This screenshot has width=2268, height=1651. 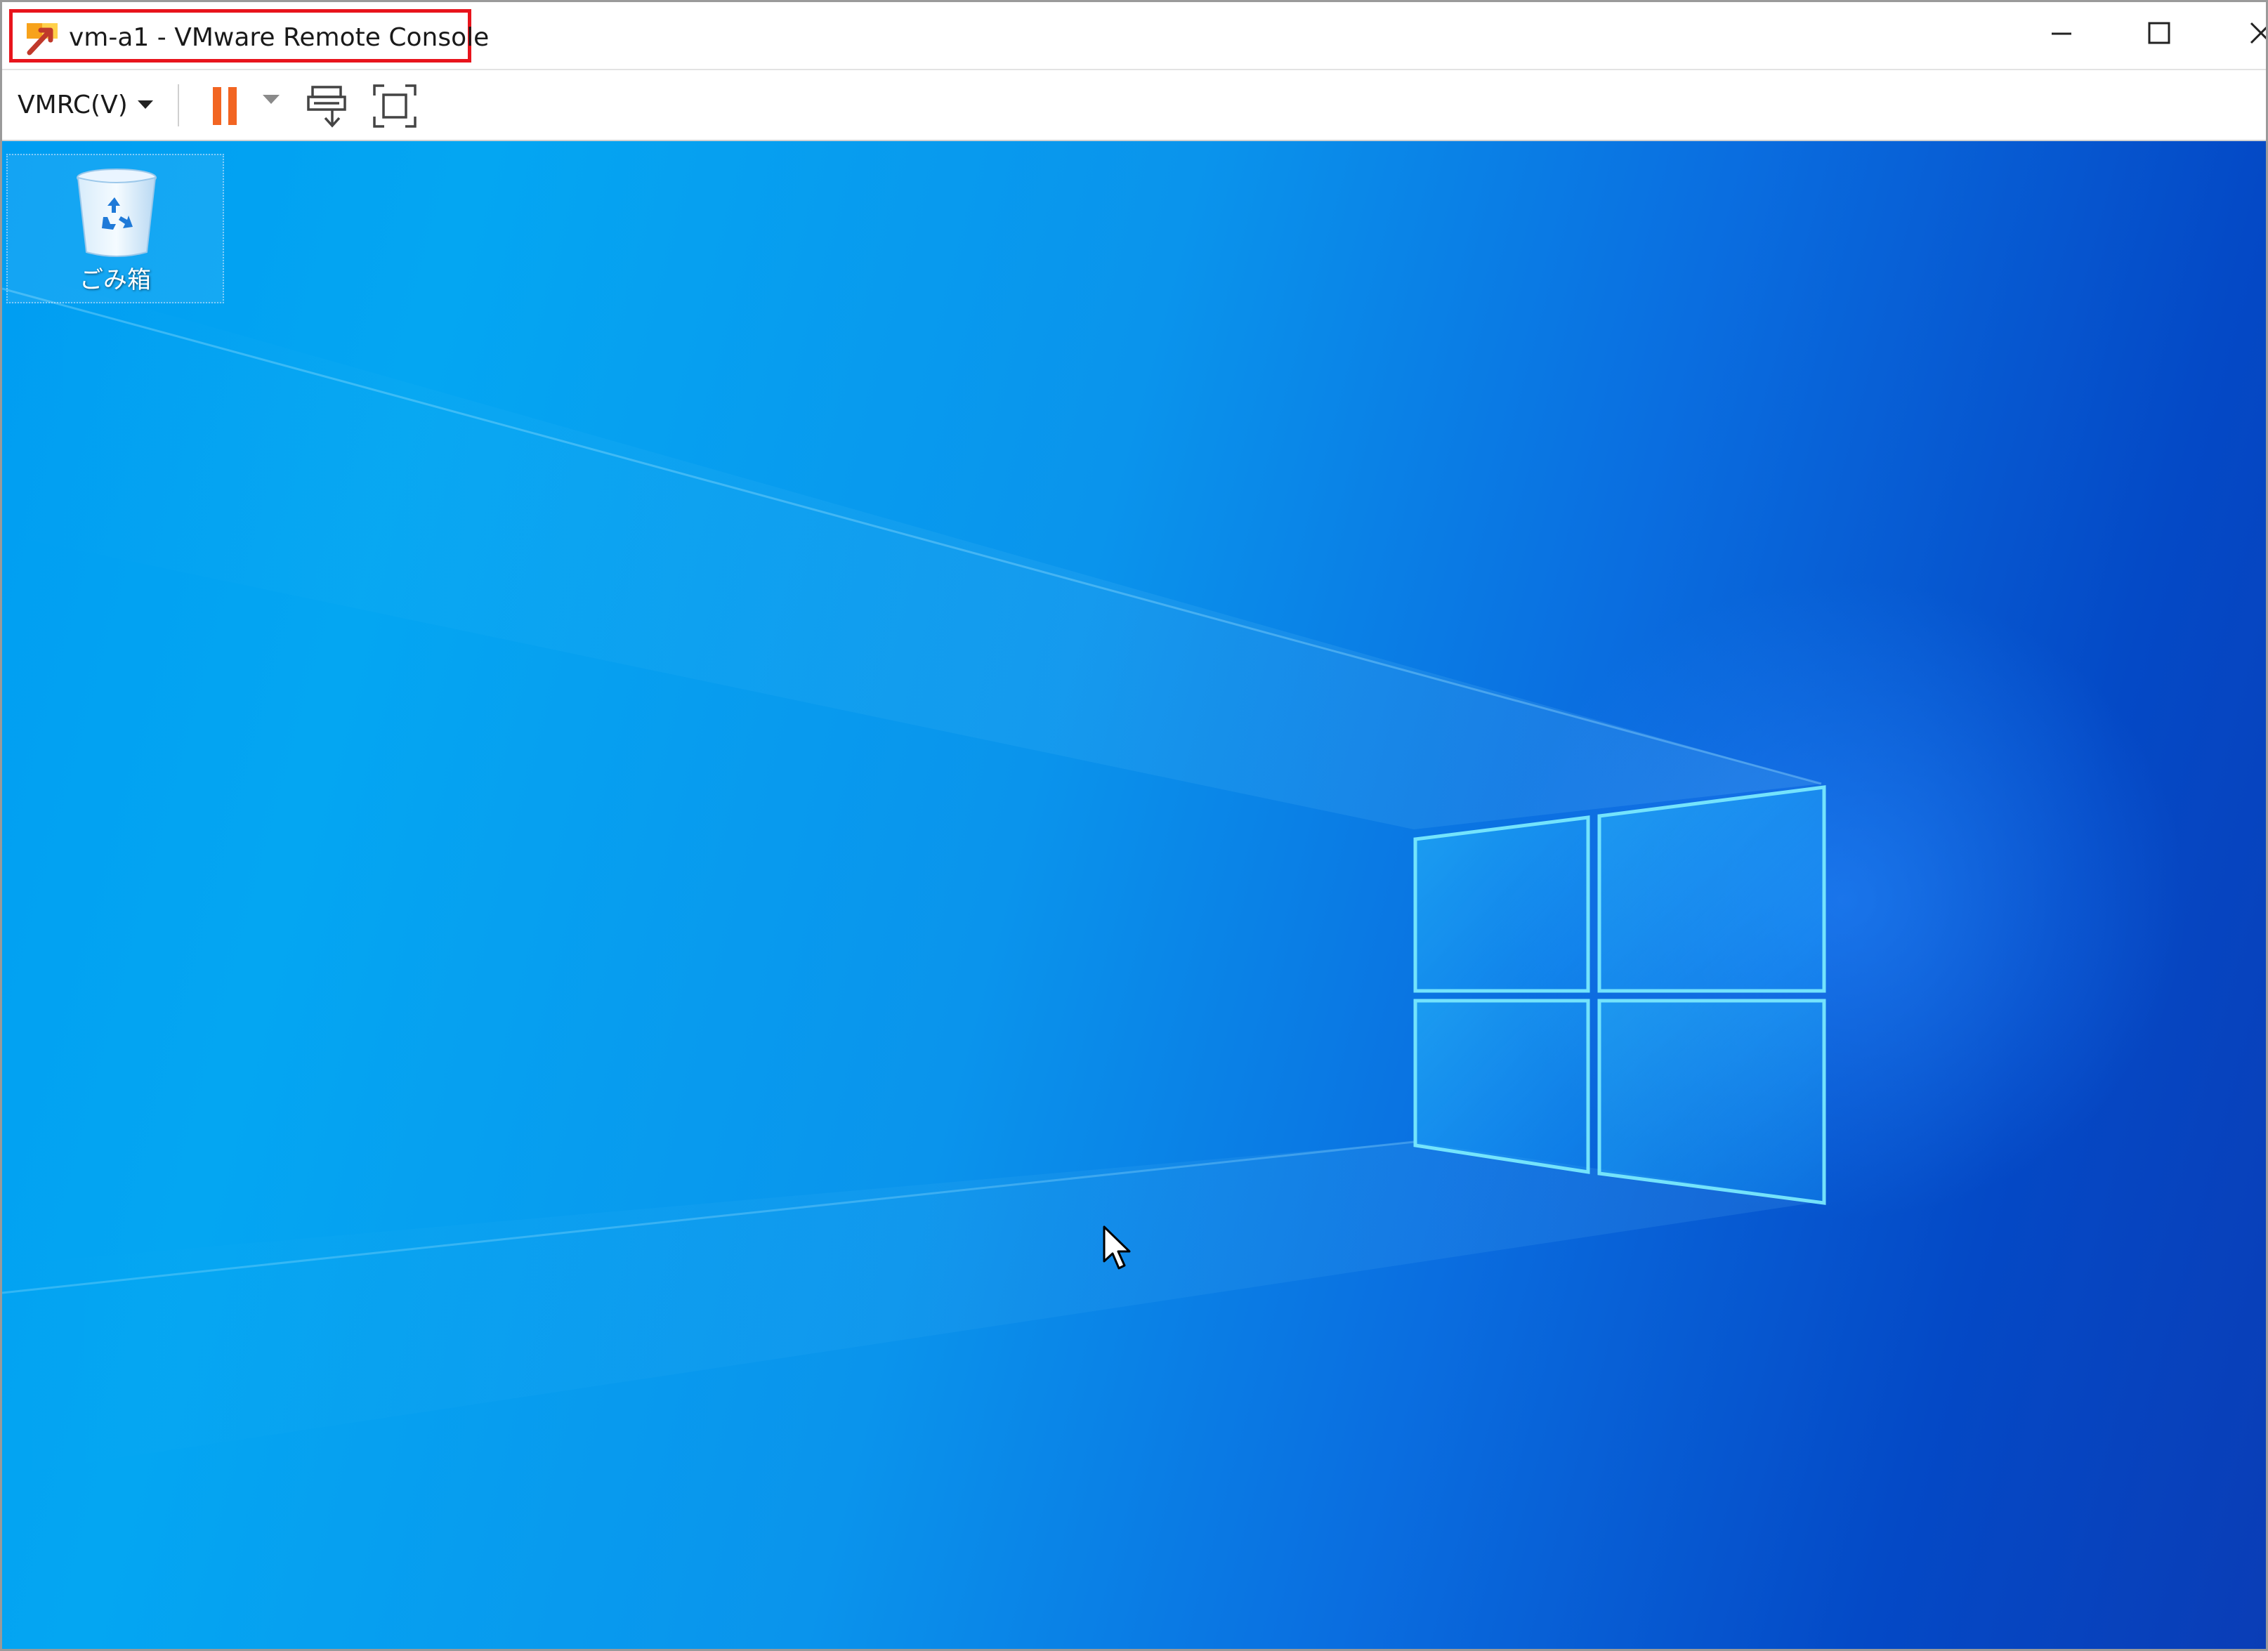 I want to click on maximize-icon, so click(x=2159, y=33).